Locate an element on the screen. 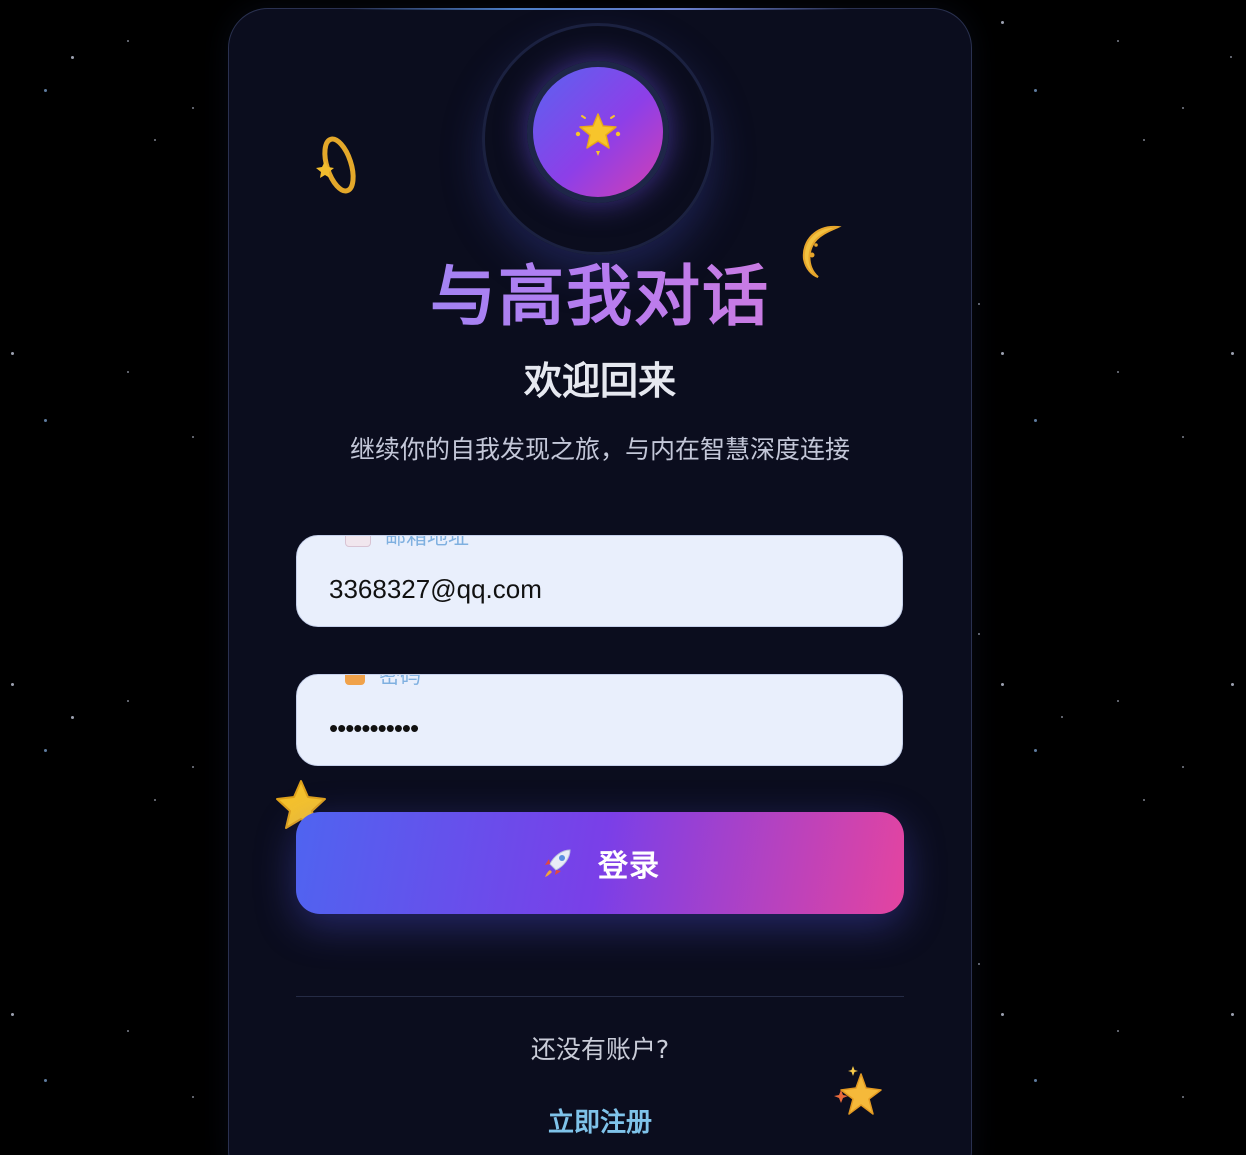 The image size is (1246, 1155). password-input is located at coordinates (599, 720).